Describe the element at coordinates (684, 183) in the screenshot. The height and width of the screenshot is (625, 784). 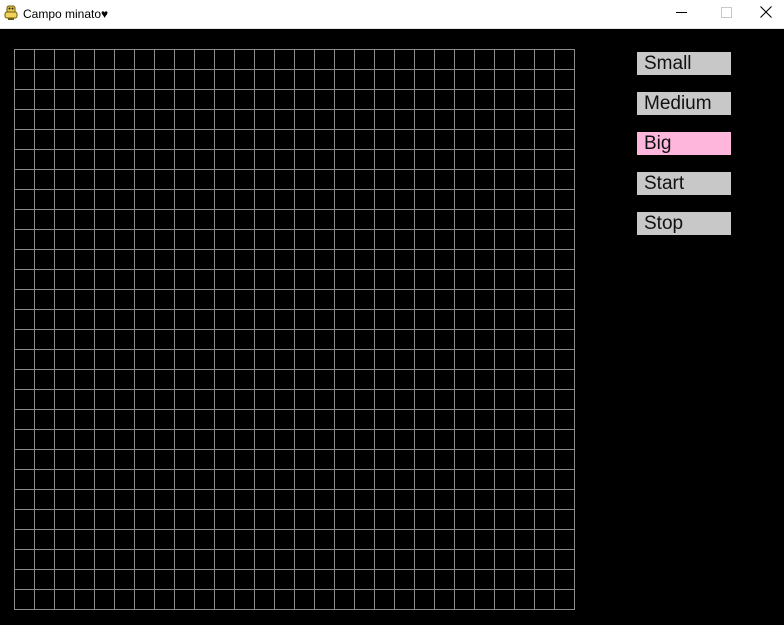
I see `start-button: Start` at that location.